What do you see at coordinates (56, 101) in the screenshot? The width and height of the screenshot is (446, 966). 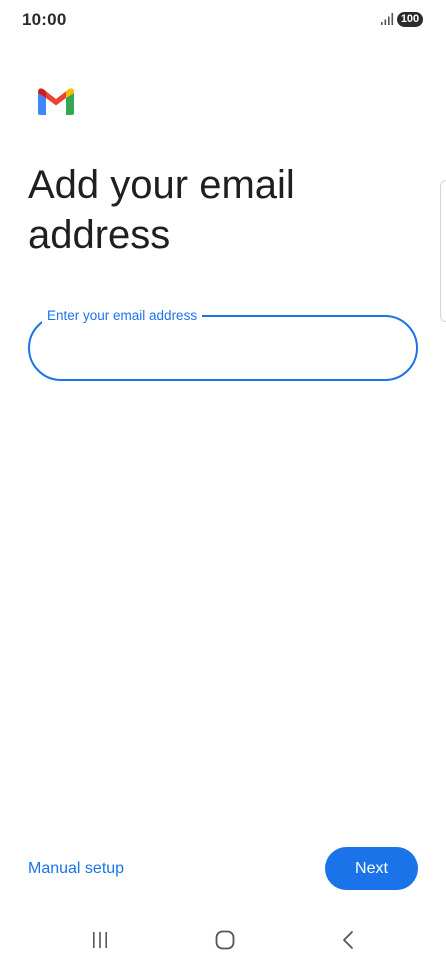 I see `gmail-logo-icon` at bounding box center [56, 101].